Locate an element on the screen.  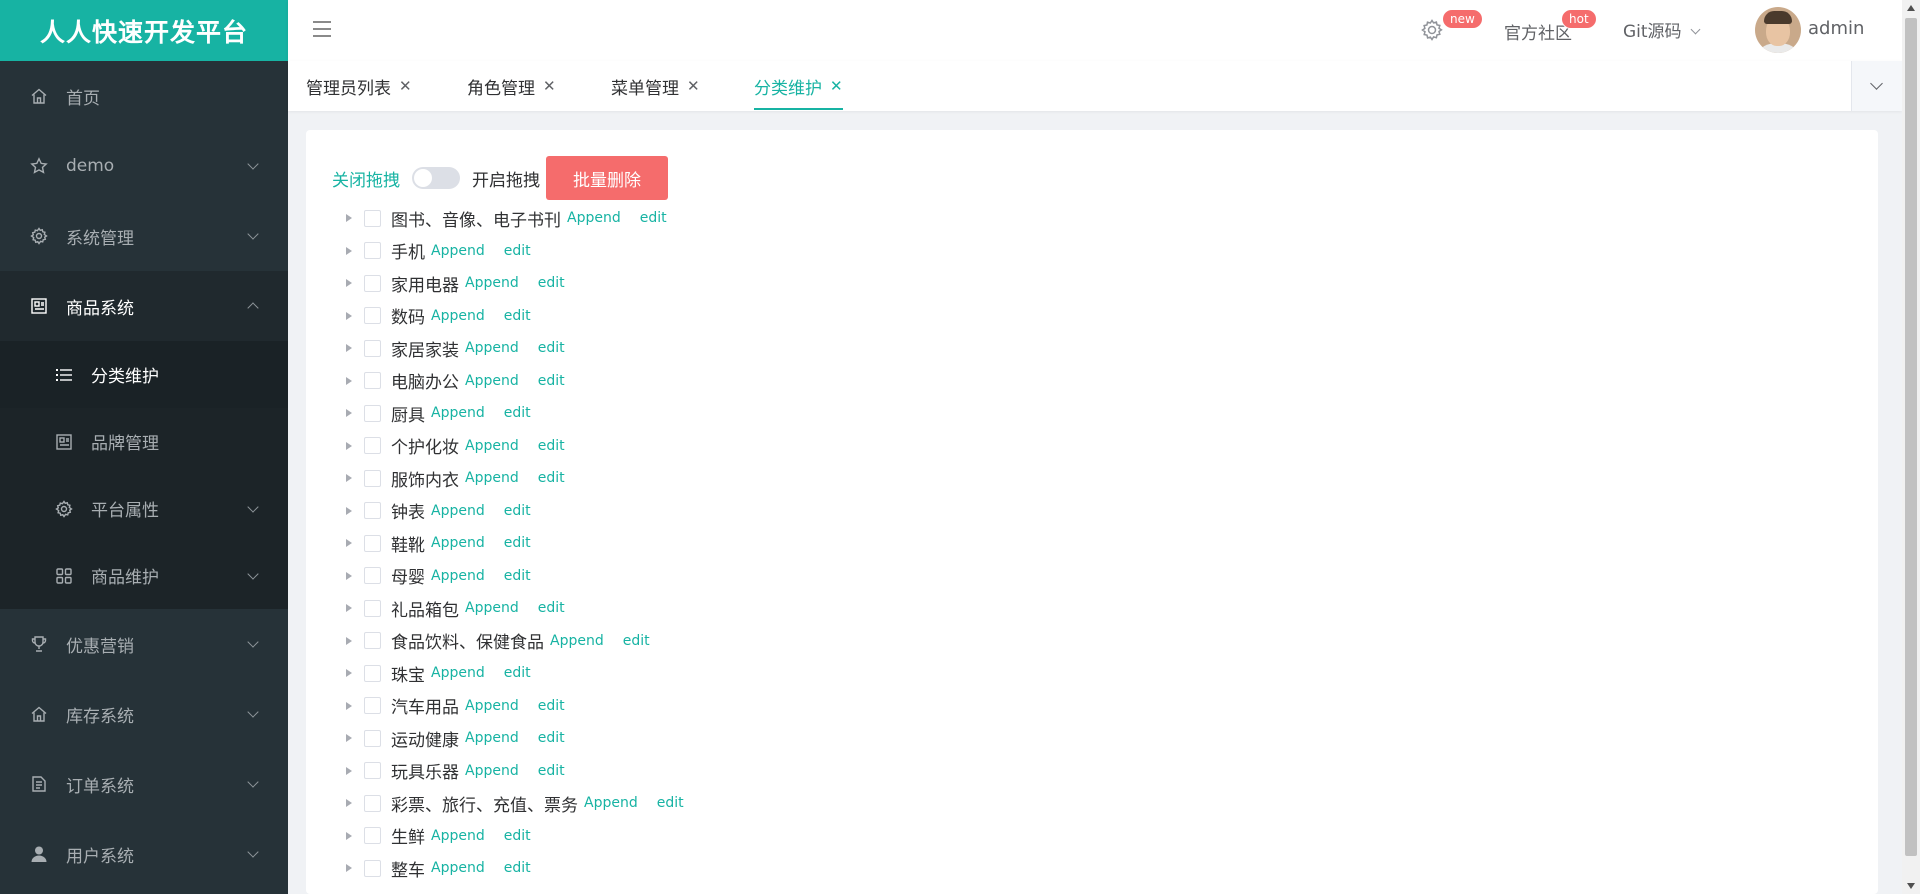
drag-off-label: 关闭拖拽 is located at coordinates (366, 178).